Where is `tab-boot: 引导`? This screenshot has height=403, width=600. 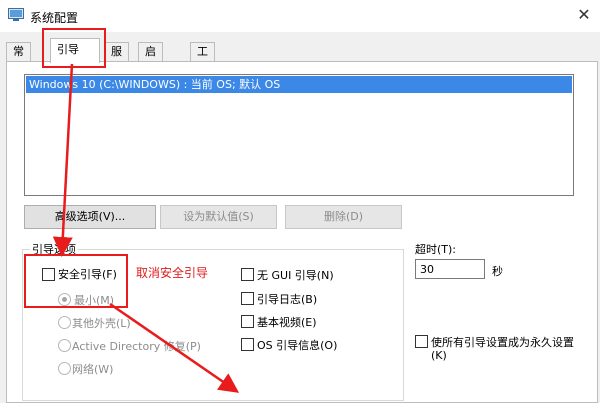 tab-boot: 引导 is located at coordinates (75, 50).